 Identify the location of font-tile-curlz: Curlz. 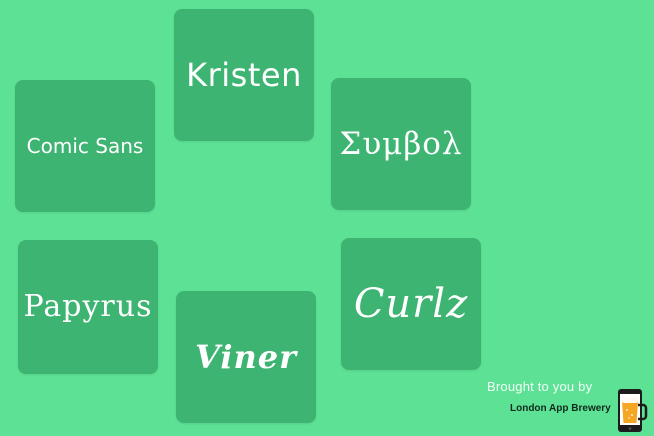
(411, 304).